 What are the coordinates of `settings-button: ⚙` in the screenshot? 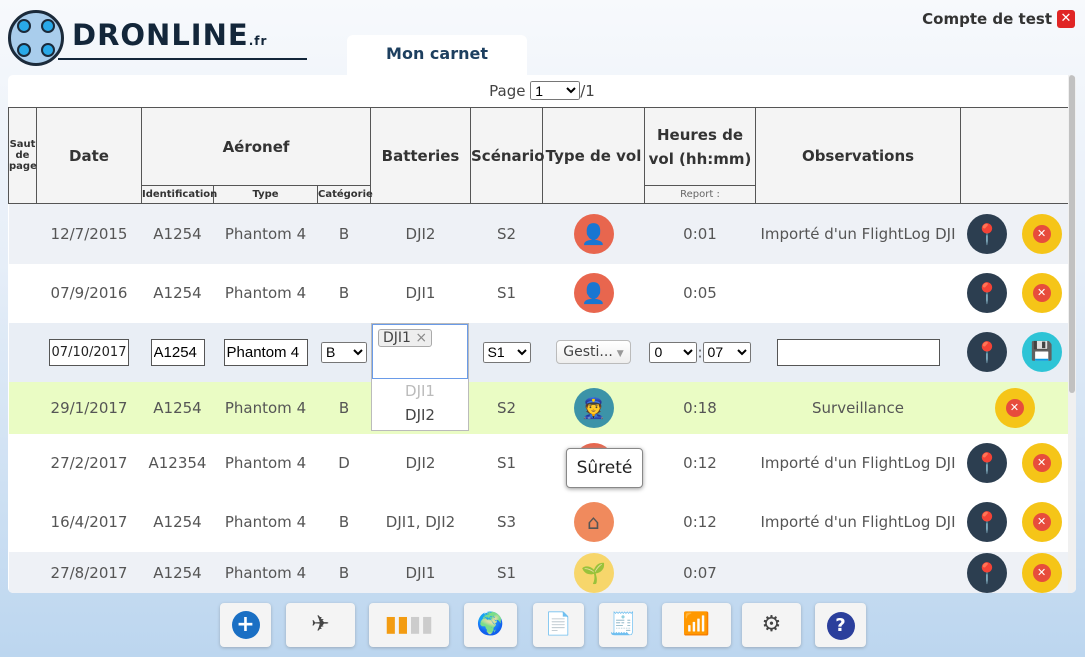 It's located at (771, 625).